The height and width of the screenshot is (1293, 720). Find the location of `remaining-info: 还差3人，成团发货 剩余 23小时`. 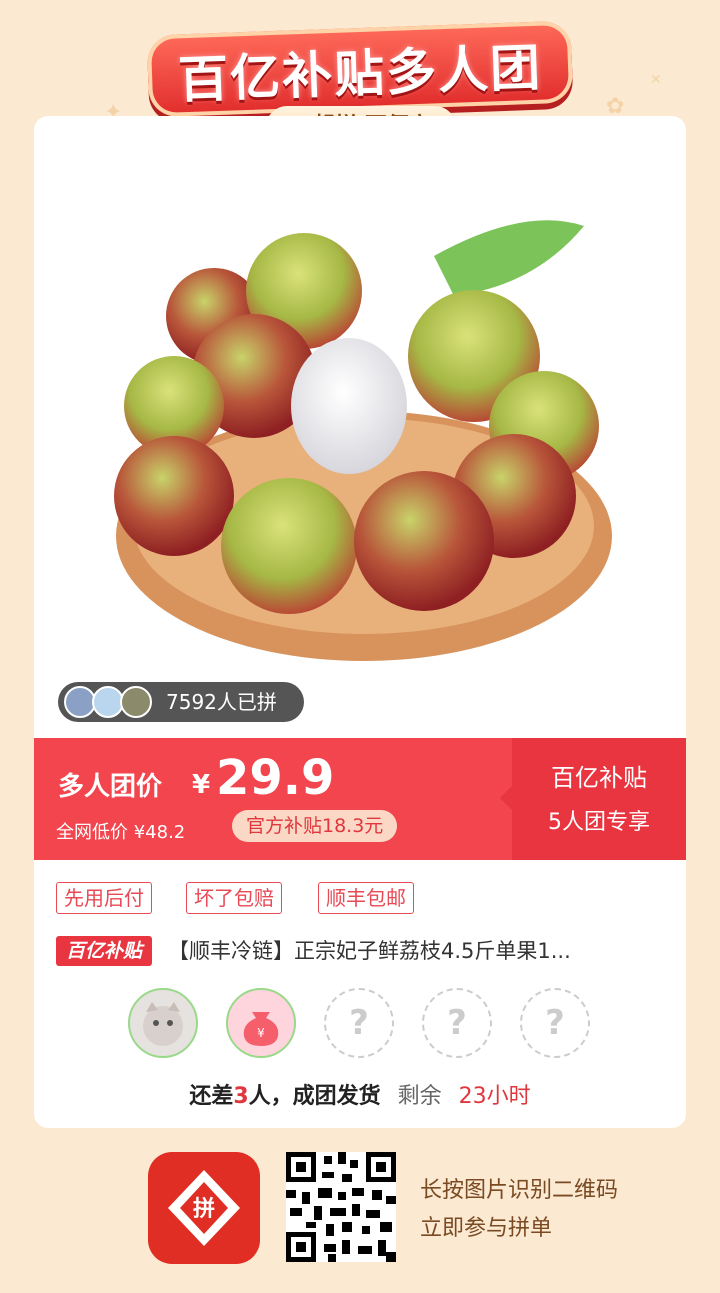

remaining-info: 还差3人，成团发货 剩余 23小时 is located at coordinates (360, 1094).